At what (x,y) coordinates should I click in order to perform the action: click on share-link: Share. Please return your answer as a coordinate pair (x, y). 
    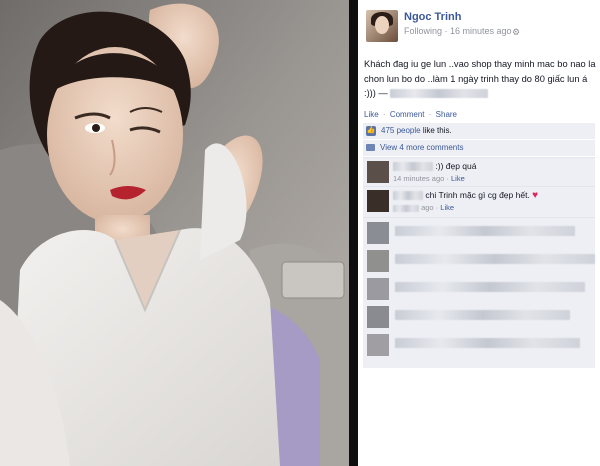
    Looking at the image, I should click on (446, 114).